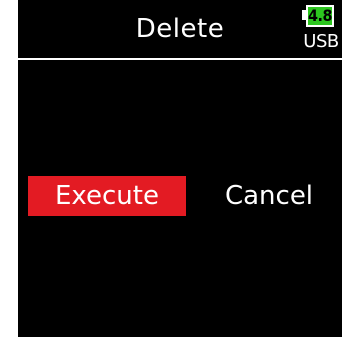 Image resolution: width=360 pixels, height=337 pixels. Describe the element at coordinates (320, 15) in the screenshot. I see `battery-level: 4.8` at that location.